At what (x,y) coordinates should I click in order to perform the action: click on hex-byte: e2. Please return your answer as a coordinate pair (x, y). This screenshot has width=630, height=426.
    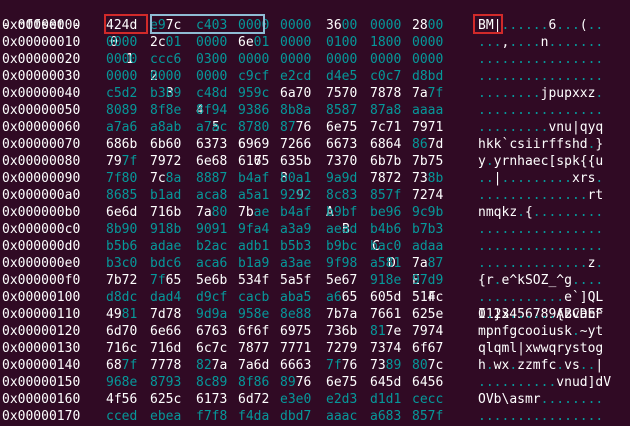
    Looking at the image, I should click on (334, 399).